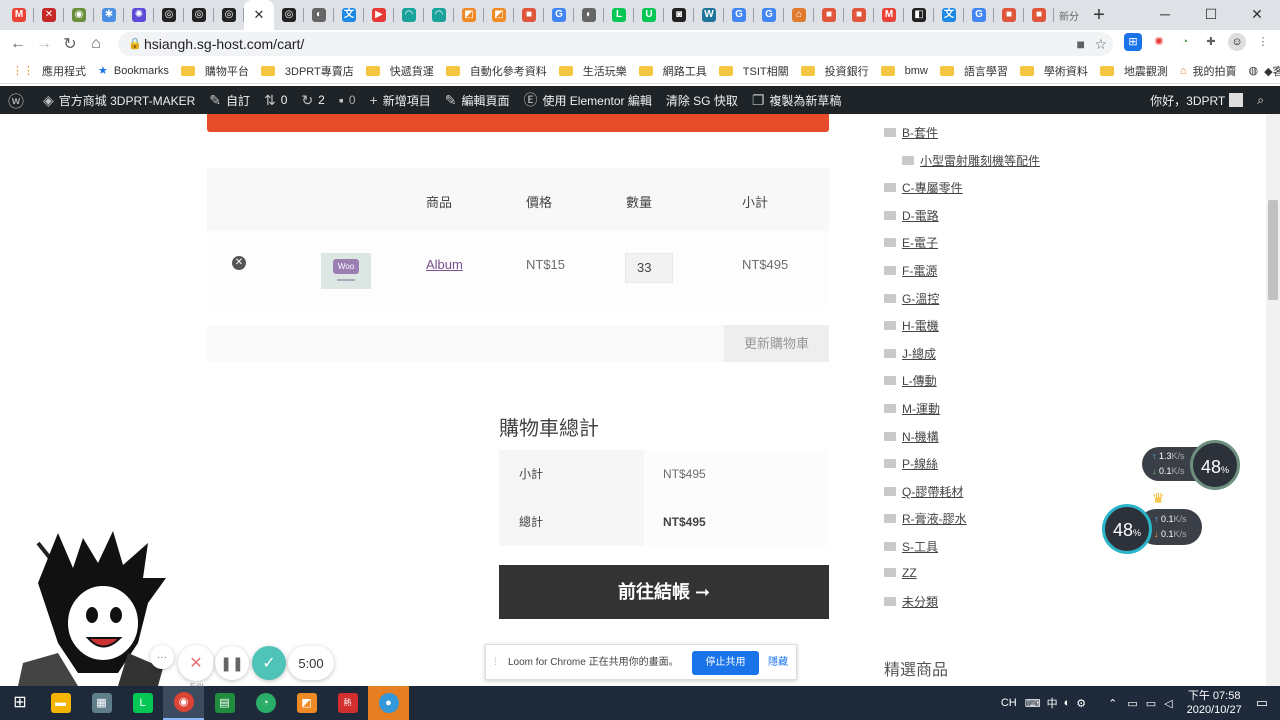 Image resolution: width=1280 pixels, height=720 pixels. Describe the element at coordinates (20, 703) in the screenshot. I see `windows-start-icon: ⊞` at that location.